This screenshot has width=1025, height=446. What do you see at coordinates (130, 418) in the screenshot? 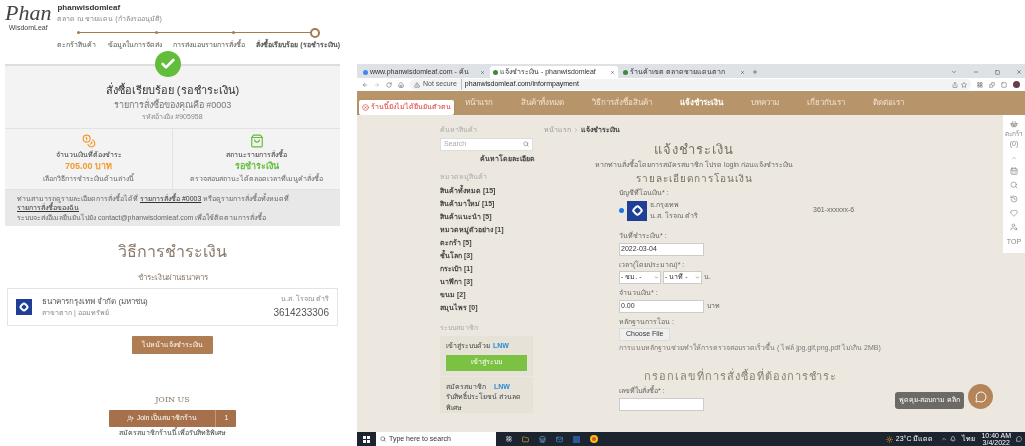
I see `add-user-icon` at bounding box center [130, 418].